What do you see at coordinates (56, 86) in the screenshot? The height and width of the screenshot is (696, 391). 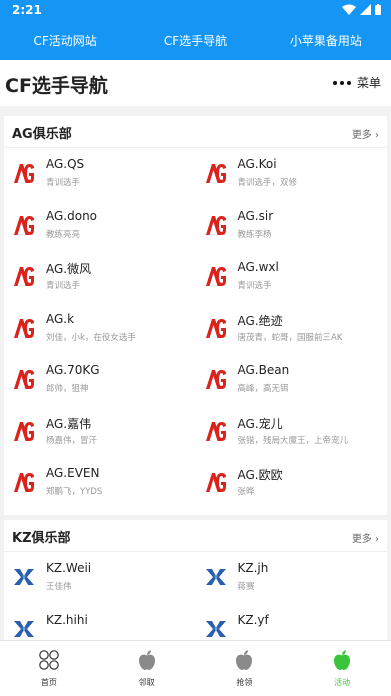 I see `page-title: CF选手导航` at bounding box center [56, 86].